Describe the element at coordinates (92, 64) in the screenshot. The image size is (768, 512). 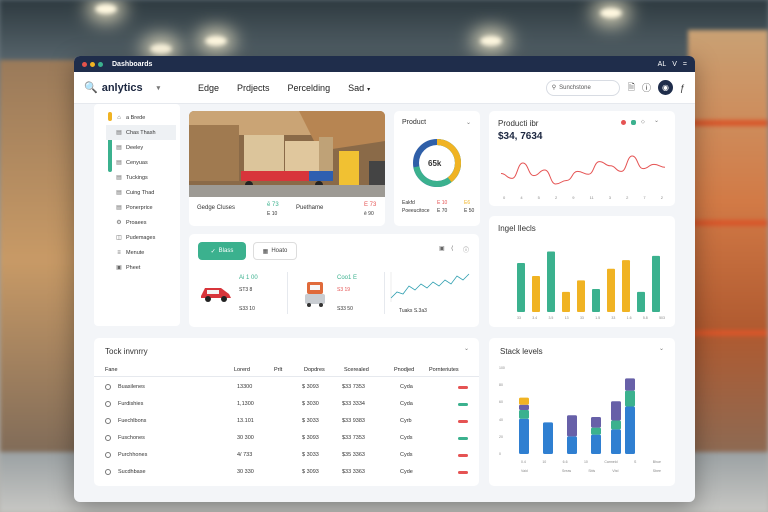
I see `minimize-dot` at that location.